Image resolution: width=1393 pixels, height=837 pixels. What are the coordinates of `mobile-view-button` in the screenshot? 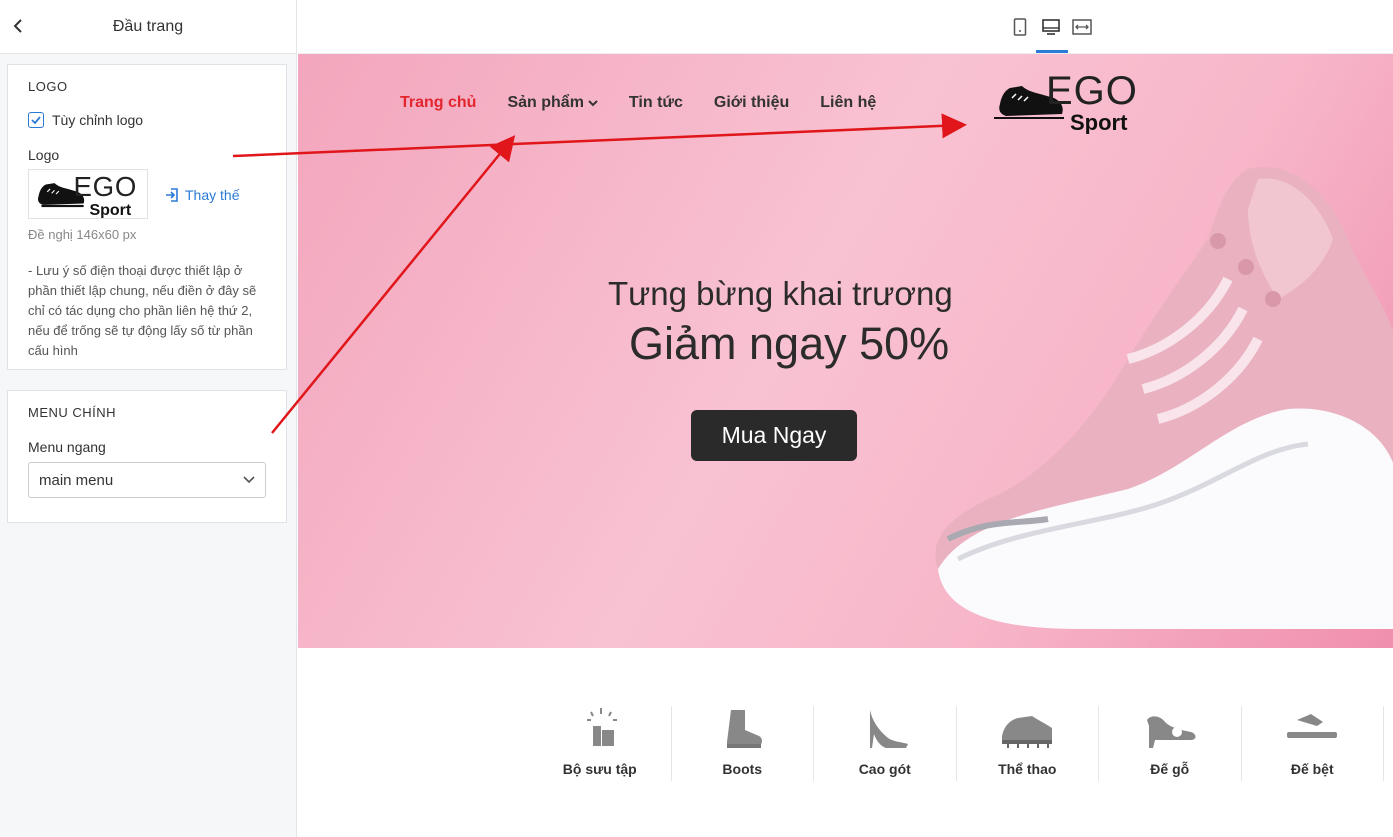 It's located at (1020, 27).